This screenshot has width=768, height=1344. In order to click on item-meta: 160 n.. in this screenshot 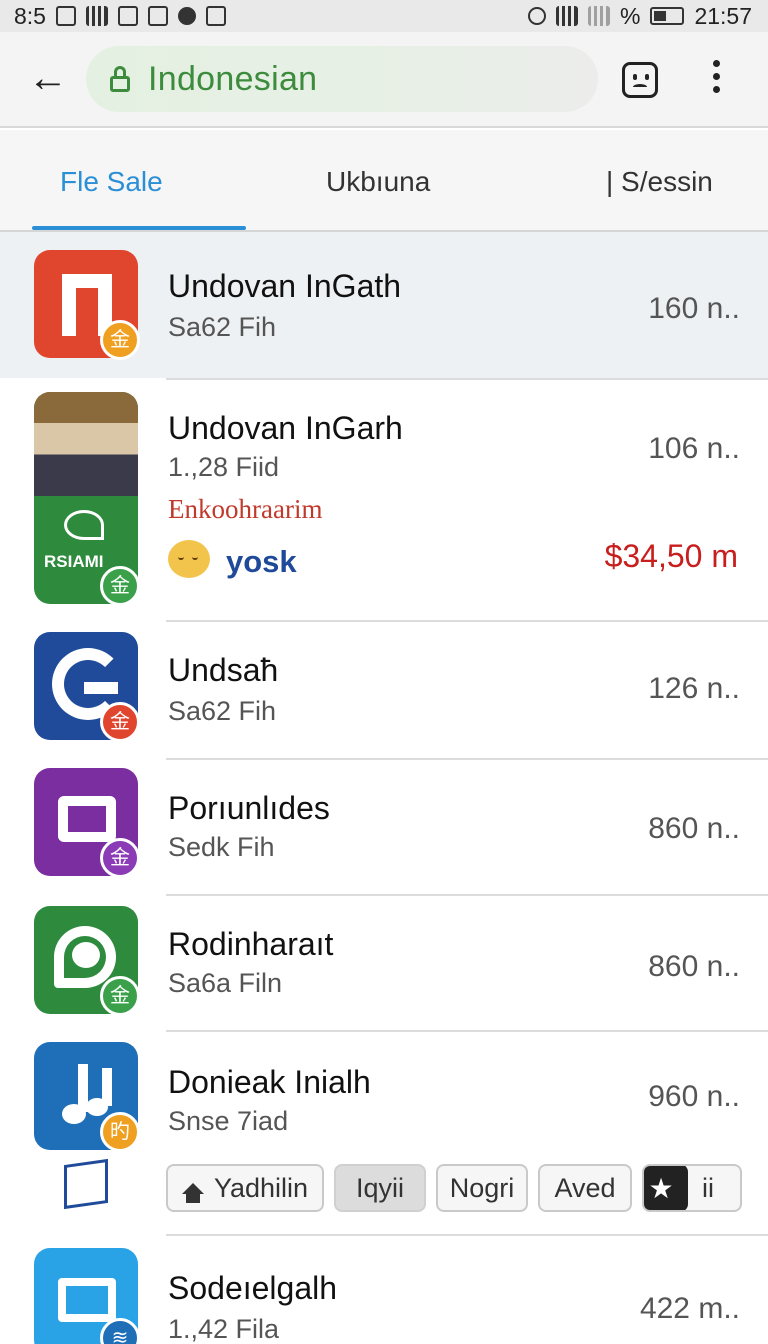, I will do `click(694, 308)`.